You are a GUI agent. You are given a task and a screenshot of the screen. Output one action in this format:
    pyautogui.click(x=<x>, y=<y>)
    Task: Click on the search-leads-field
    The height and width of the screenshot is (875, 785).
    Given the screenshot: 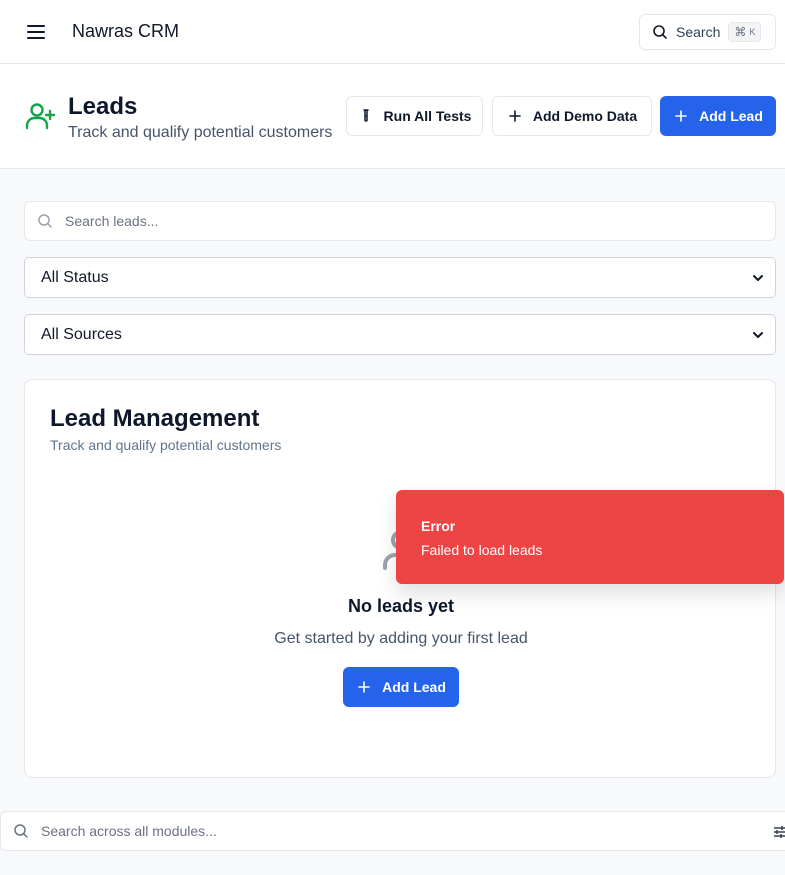 What is the action you would take?
    pyautogui.click(x=400, y=221)
    